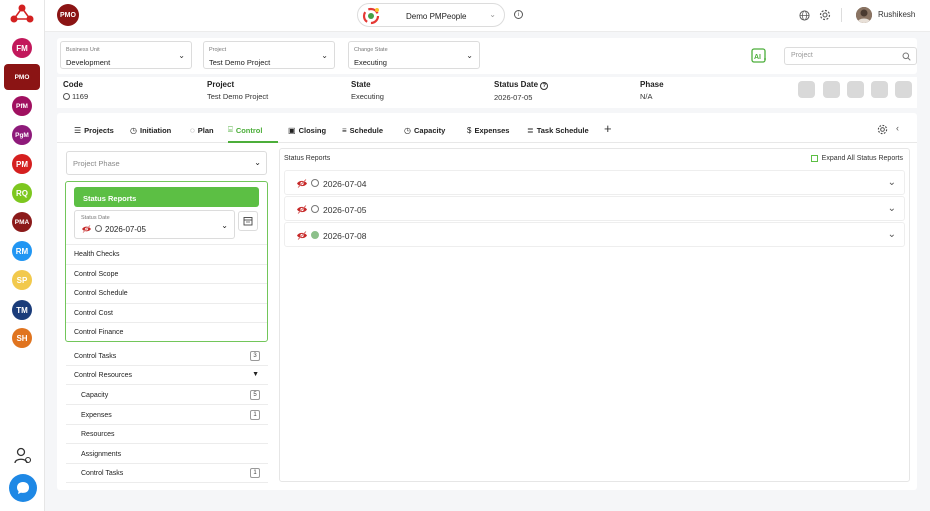 The height and width of the screenshot is (511, 930). What do you see at coordinates (167, 454) in the screenshot?
I see `sub-item-assignments: Assignments` at bounding box center [167, 454].